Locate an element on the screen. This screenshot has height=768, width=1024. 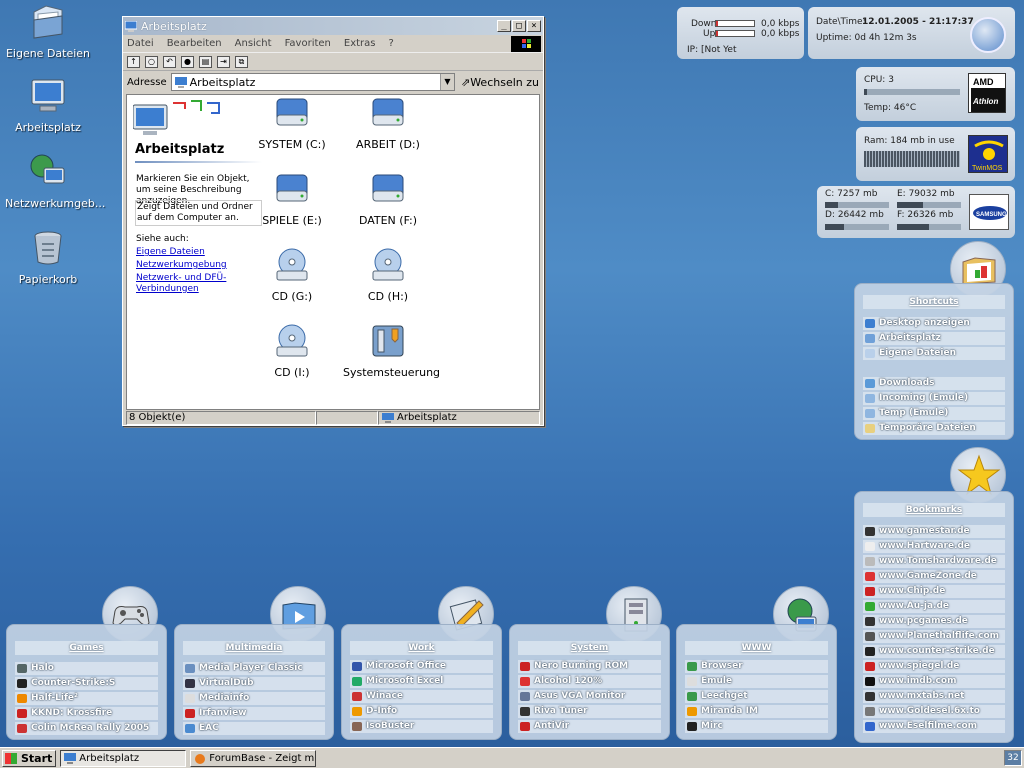
bookmark-item: www.counter-strike.de is located at coordinates (934, 651).